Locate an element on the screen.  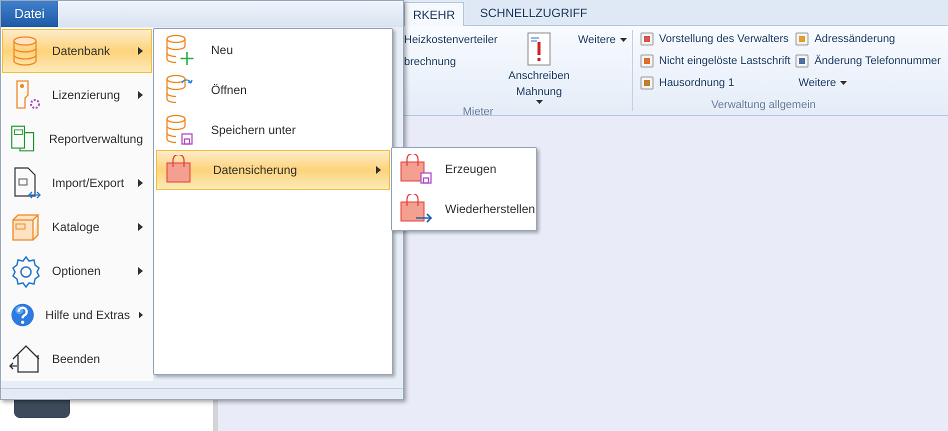
ribbon-button: Änderung Telefonnummer is located at coordinates (867, 61).